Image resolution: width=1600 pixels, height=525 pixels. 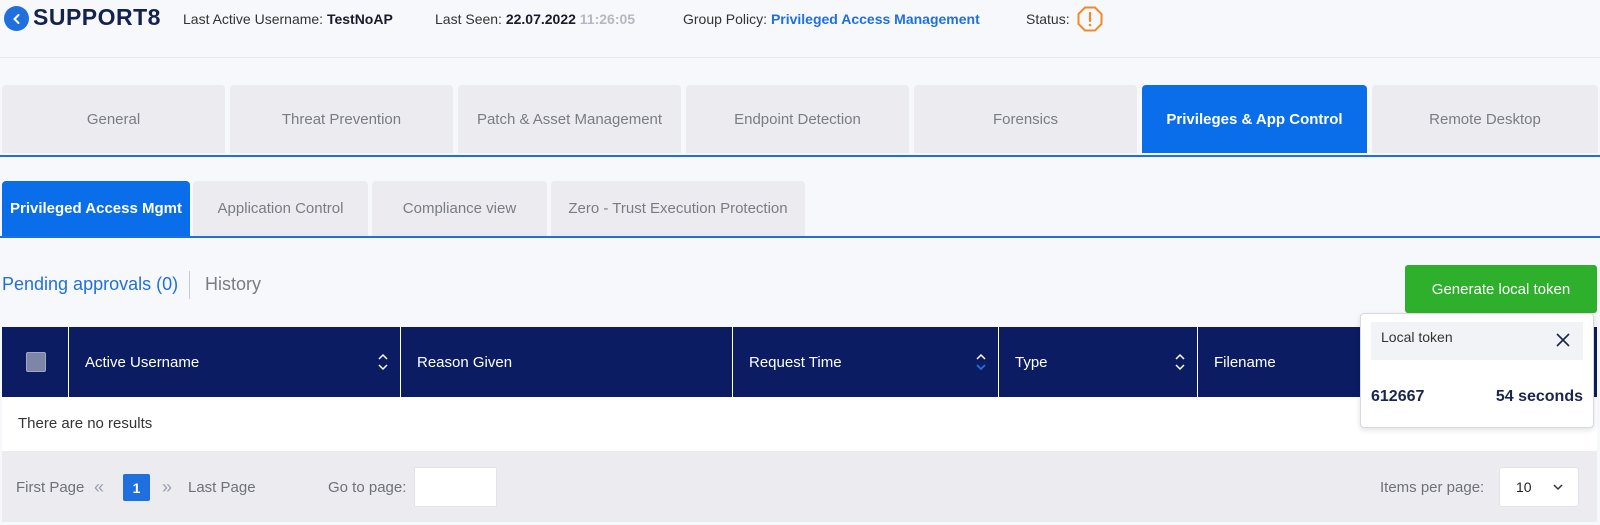 What do you see at coordinates (1031, 362) in the screenshot?
I see `column-label: Type` at bounding box center [1031, 362].